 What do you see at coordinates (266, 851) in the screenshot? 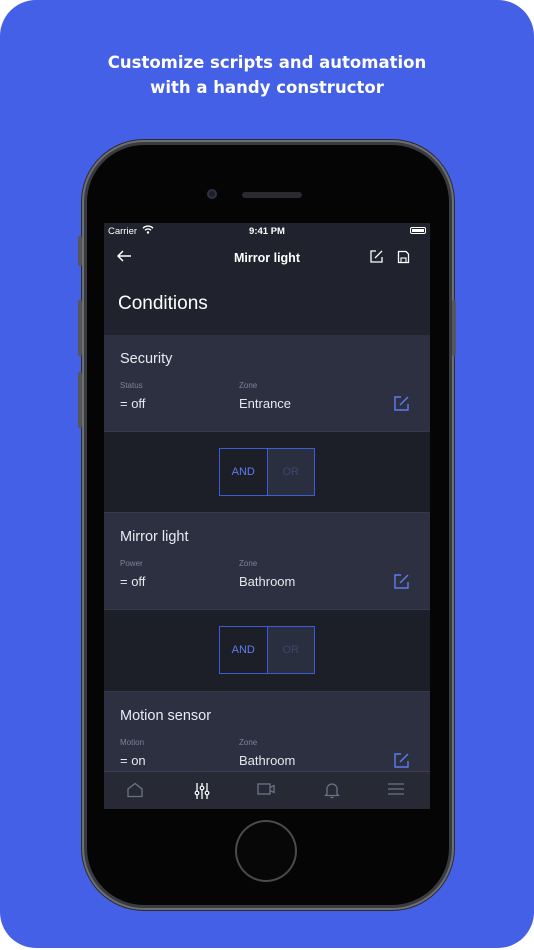
I see `home-button` at bounding box center [266, 851].